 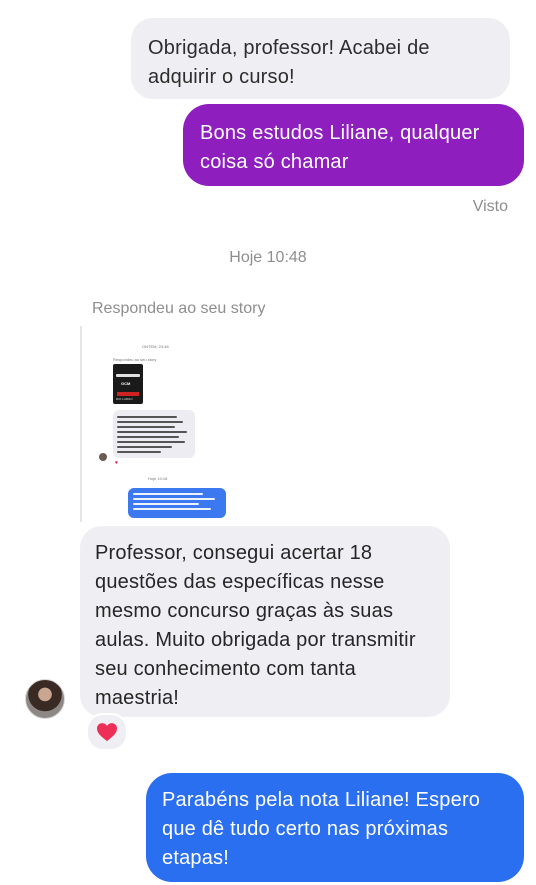 I want to click on thumb-subtext: RIO LARGO, so click(x=124, y=399).